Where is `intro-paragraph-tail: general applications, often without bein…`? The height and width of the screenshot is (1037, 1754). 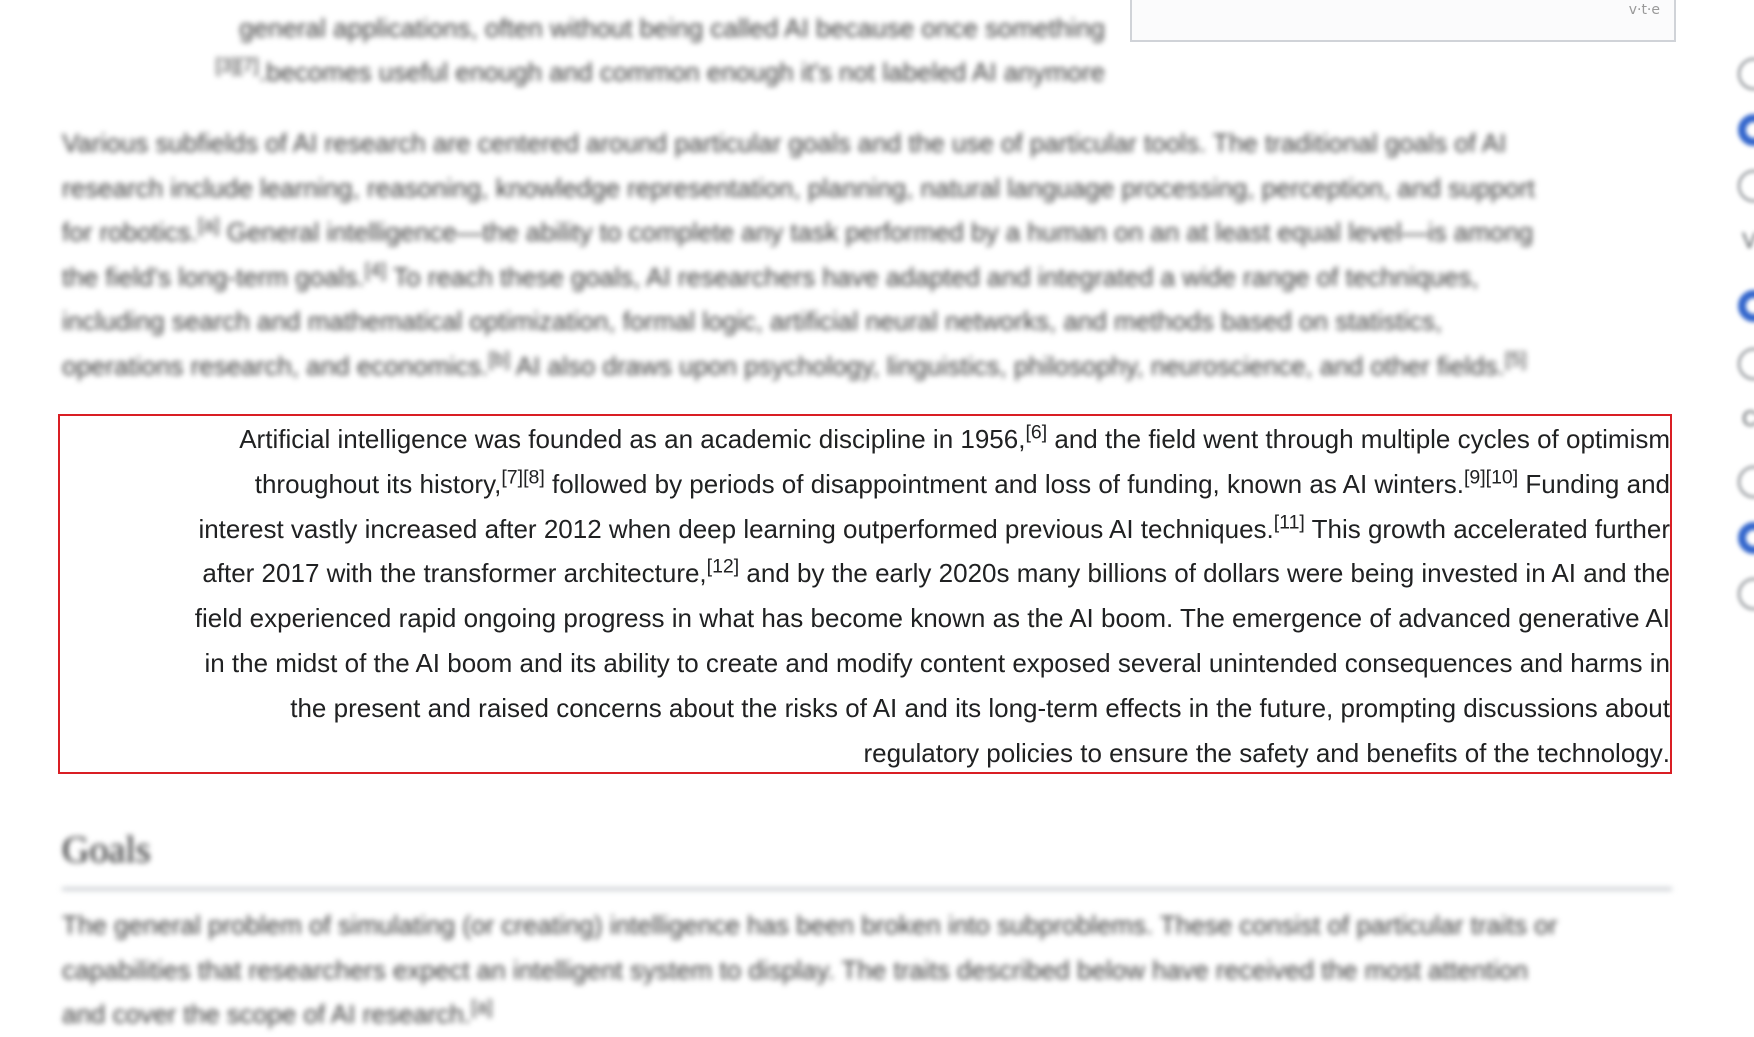
intro-paragraph-tail: general applications, often without bein… is located at coordinates (617, 50).